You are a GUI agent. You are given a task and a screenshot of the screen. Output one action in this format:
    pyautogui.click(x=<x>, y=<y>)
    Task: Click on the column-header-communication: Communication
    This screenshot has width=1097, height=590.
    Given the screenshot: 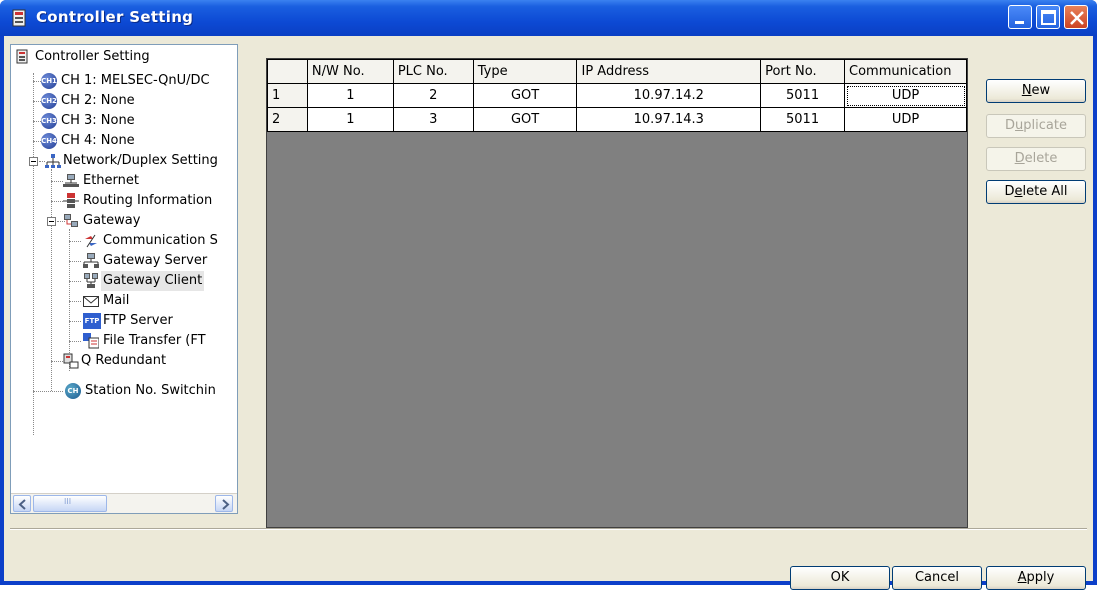 What is the action you would take?
    pyautogui.click(x=905, y=71)
    